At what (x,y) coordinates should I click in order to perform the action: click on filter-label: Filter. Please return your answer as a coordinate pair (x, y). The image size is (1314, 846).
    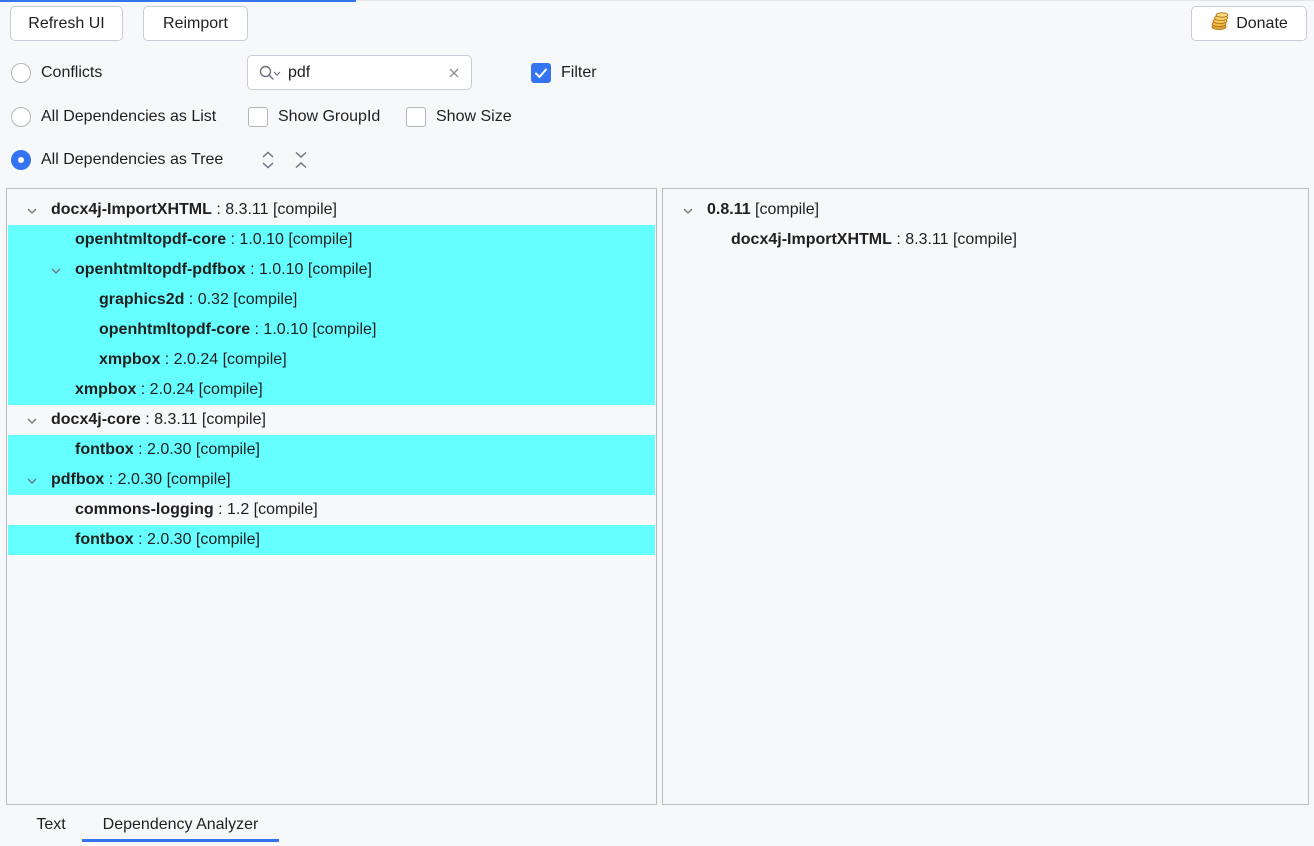
    Looking at the image, I should click on (579, 72).